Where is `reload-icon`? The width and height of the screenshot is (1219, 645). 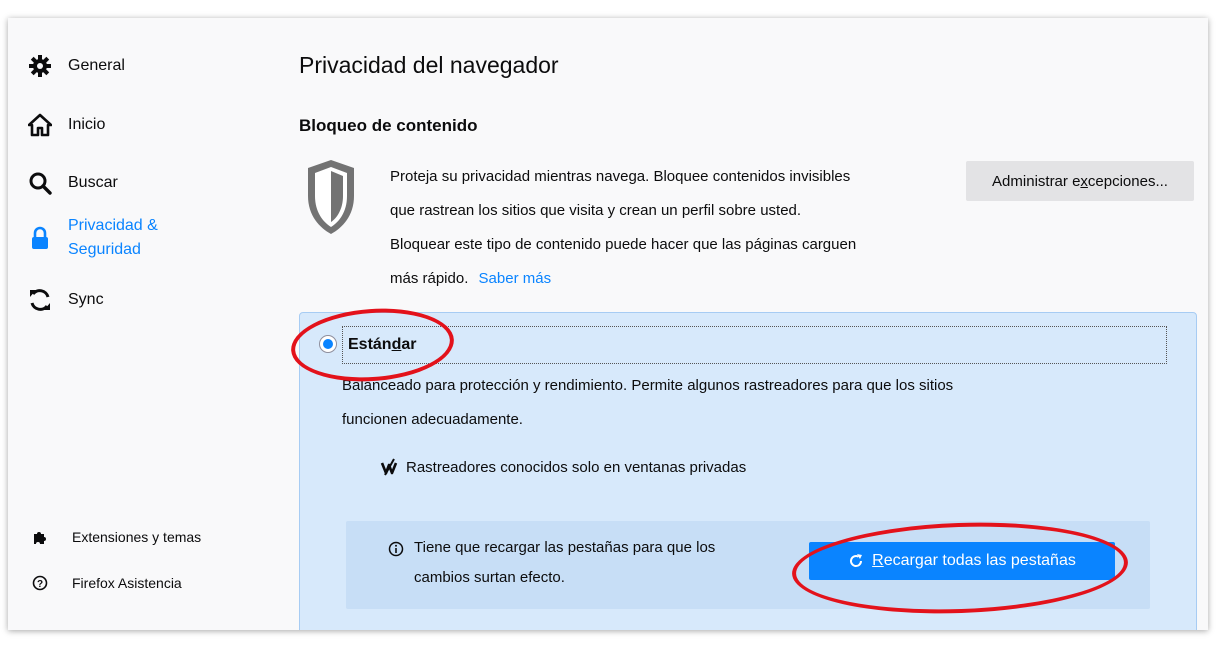
reload-icon is located at coordinates (856, 561).